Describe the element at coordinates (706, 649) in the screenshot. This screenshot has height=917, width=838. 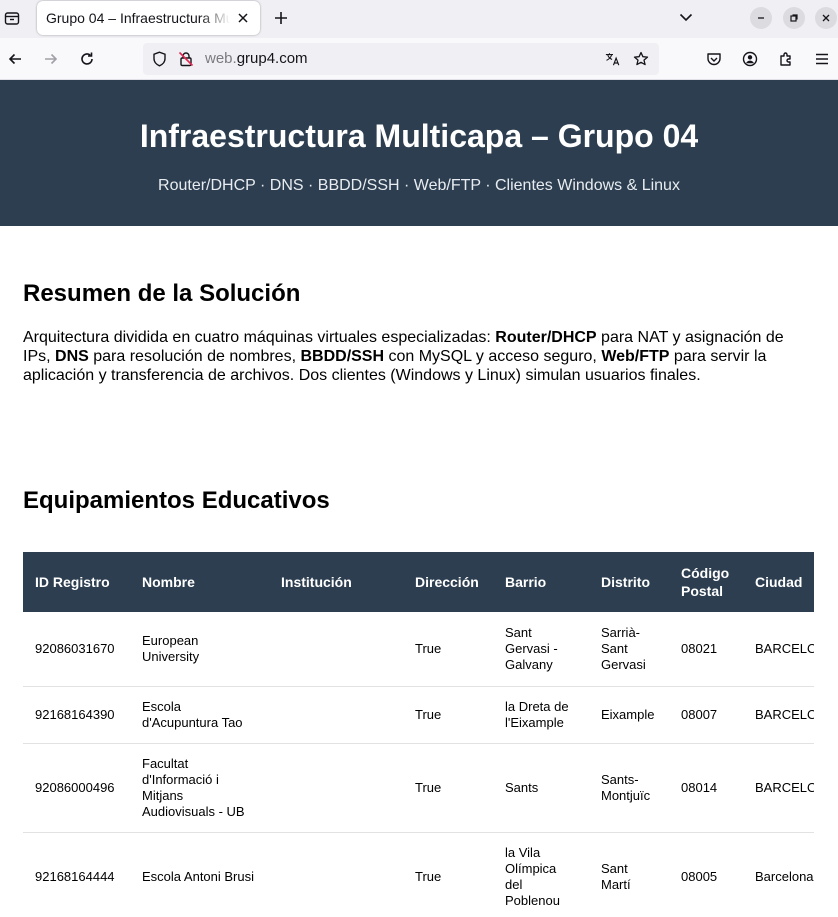
I see `cell-codigo-postal: 08021` at that location.